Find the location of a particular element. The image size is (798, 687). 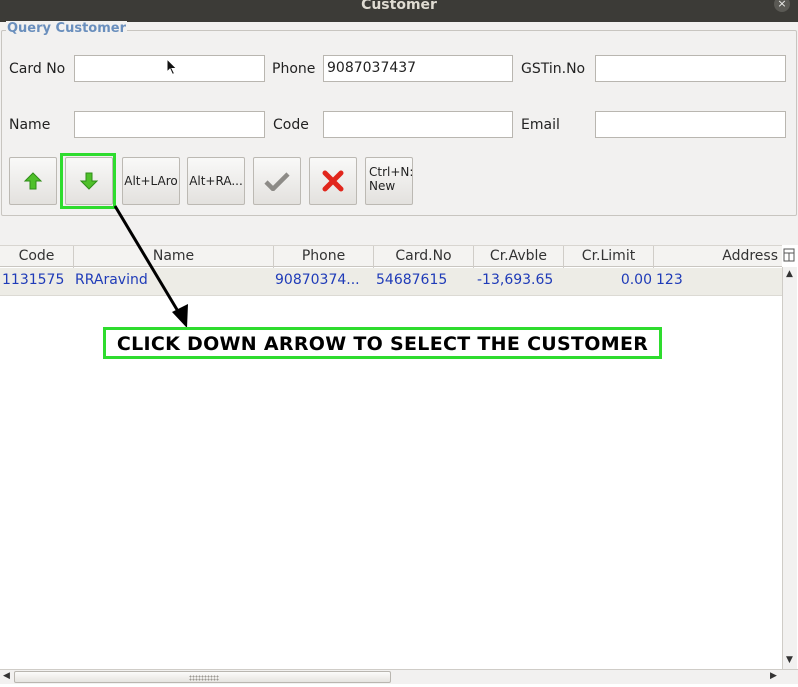

instruction-callout: CLICK DOWN ARROW TO SELECT THE CUSTOMER is located at coordinates (382, 343).